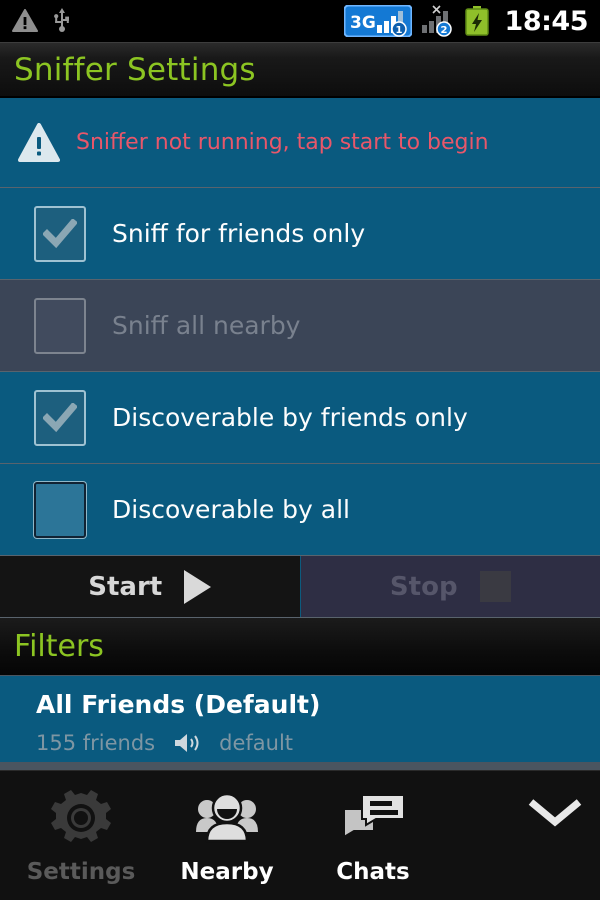  I want to click on option-row-discoverable-friends-only: Discoverable by friends only, so click(300, 418).